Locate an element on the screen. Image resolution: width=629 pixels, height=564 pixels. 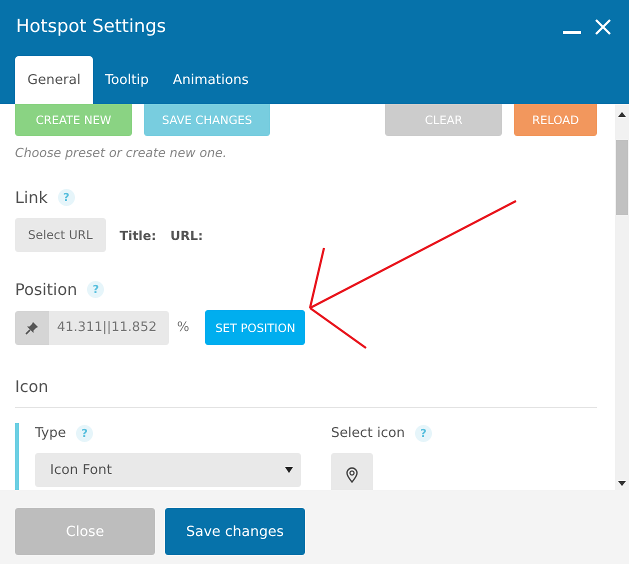
tab: General is located at coordinates (54, 80).